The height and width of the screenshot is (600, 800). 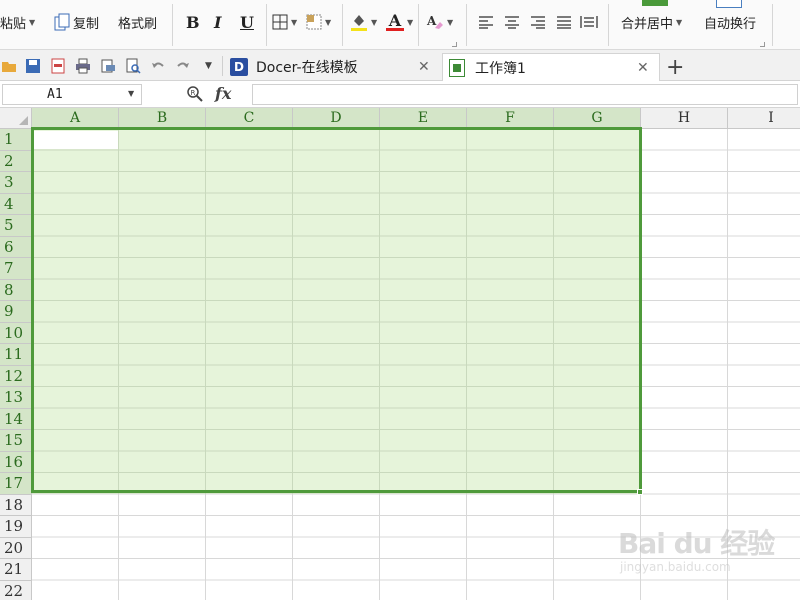 I want to click on column-header-f: F, so click(x=510, y=118).